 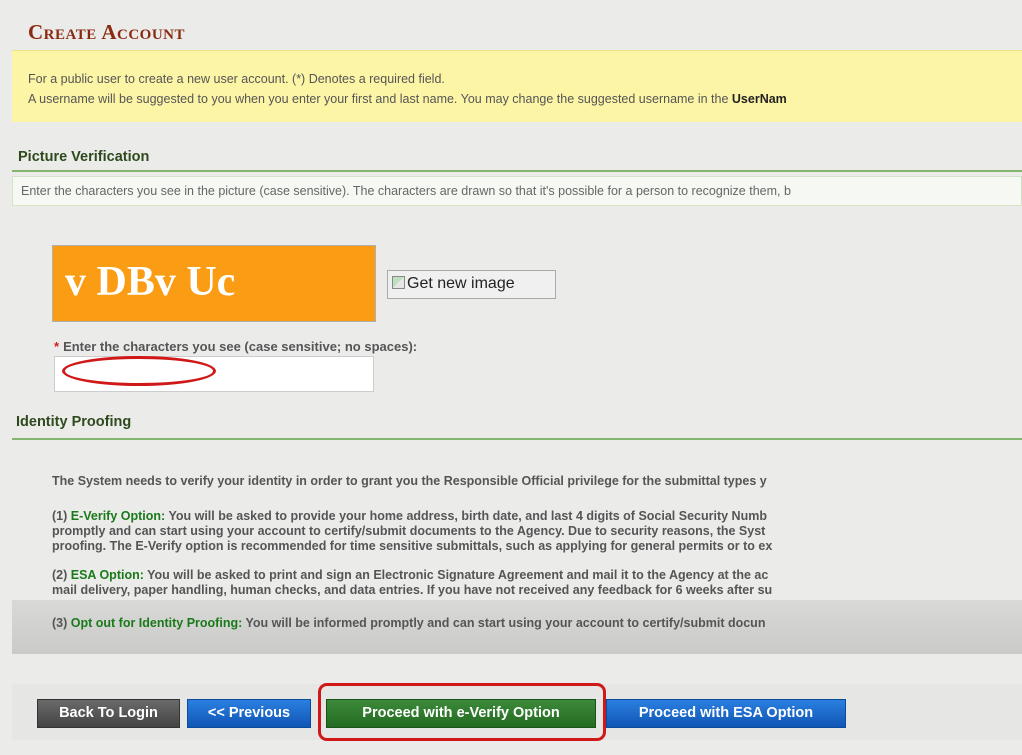 What do you see at coordinates (461, 283) in the screenshot?
I see `get-new-image-label: Get new image` at bounding box center [461, 283].